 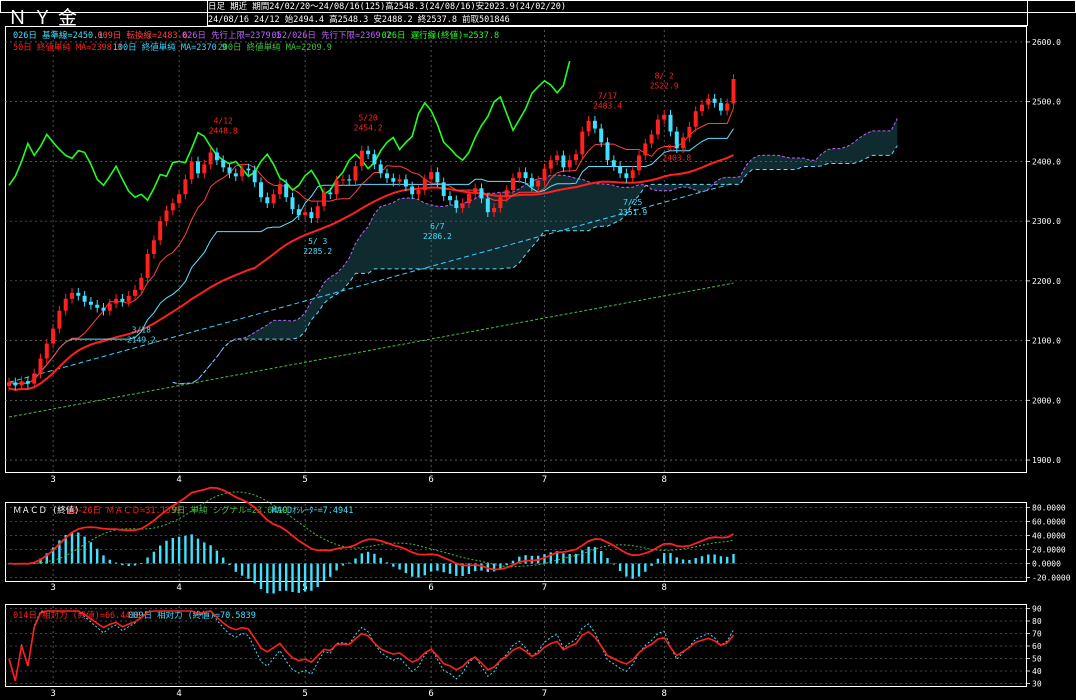 I want to click on price-annotation-date: 7/17, so click(x=607, y=95).